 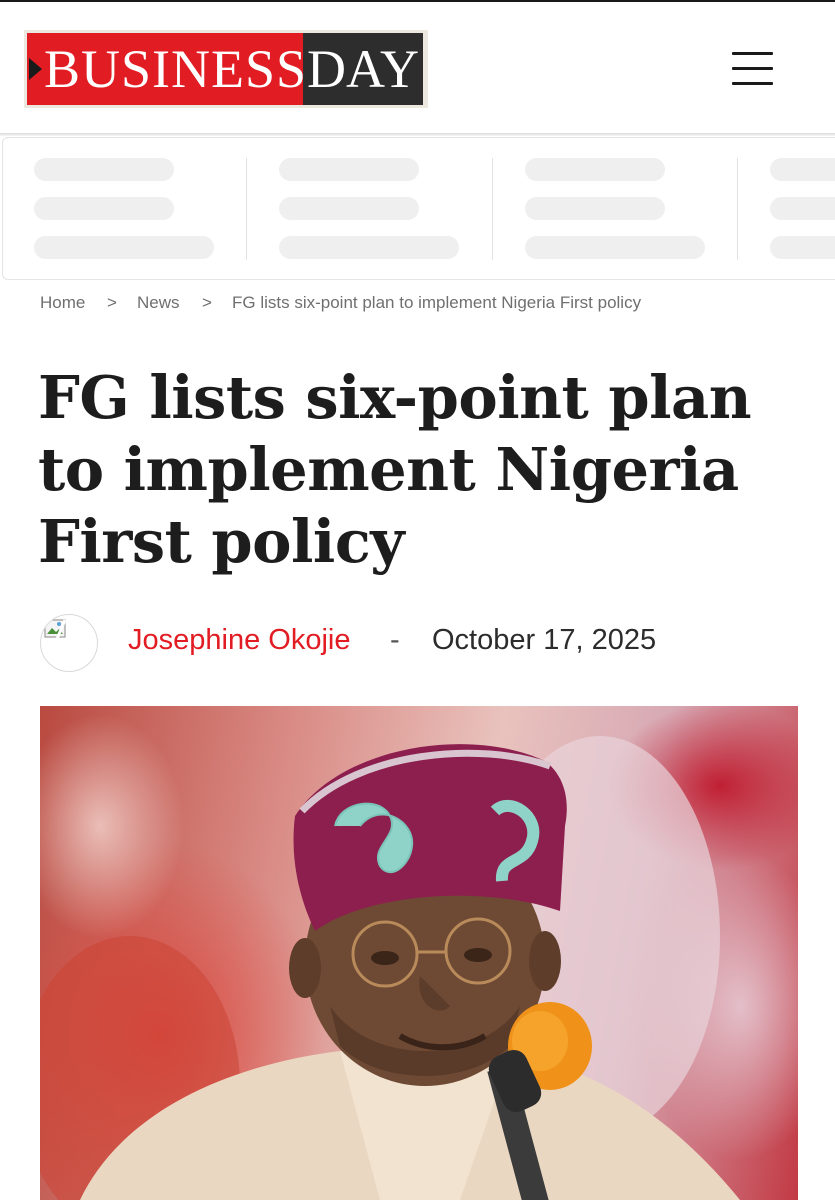 I want to click on logo-dark-block: DAY, so click(x=363, y=69).